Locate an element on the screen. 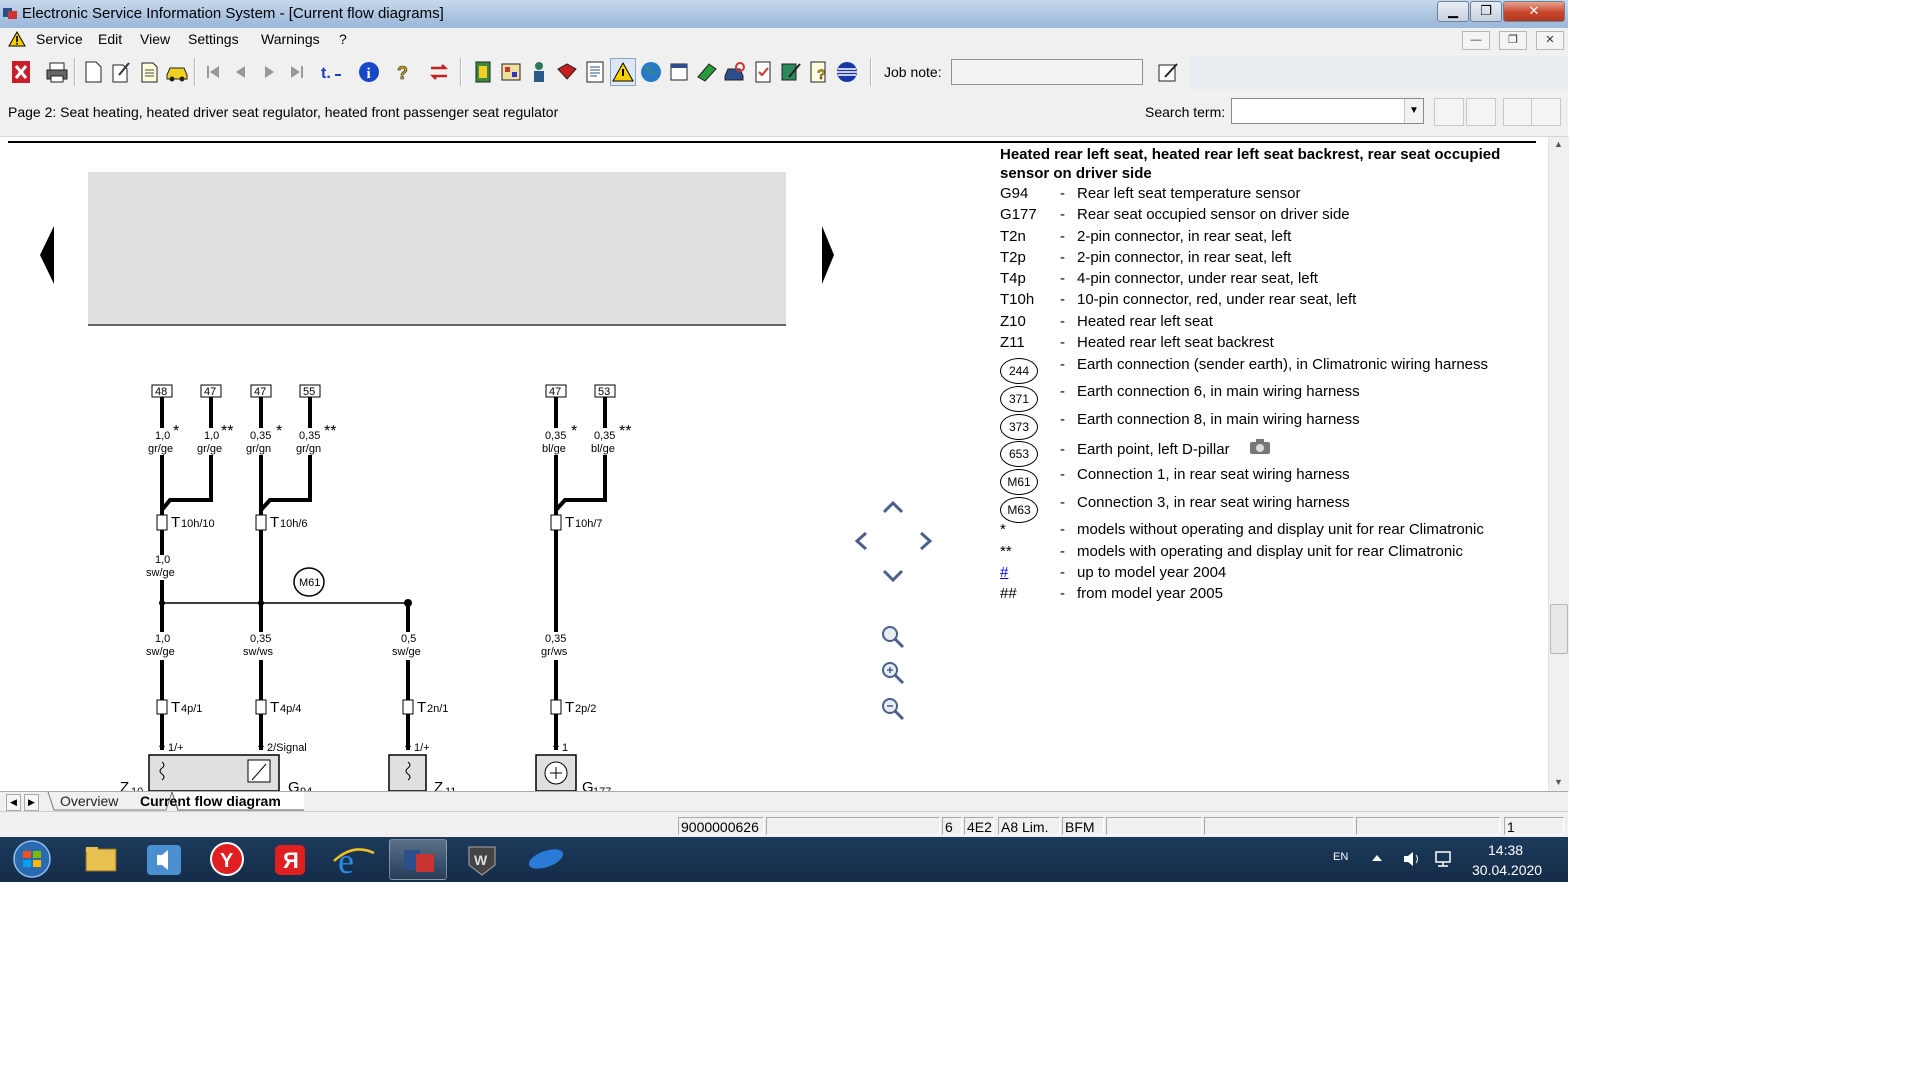 Image resolution: width=1920 pixels, height=1080 pixels. scroll-right-icon is located at coordinates (926, 541).